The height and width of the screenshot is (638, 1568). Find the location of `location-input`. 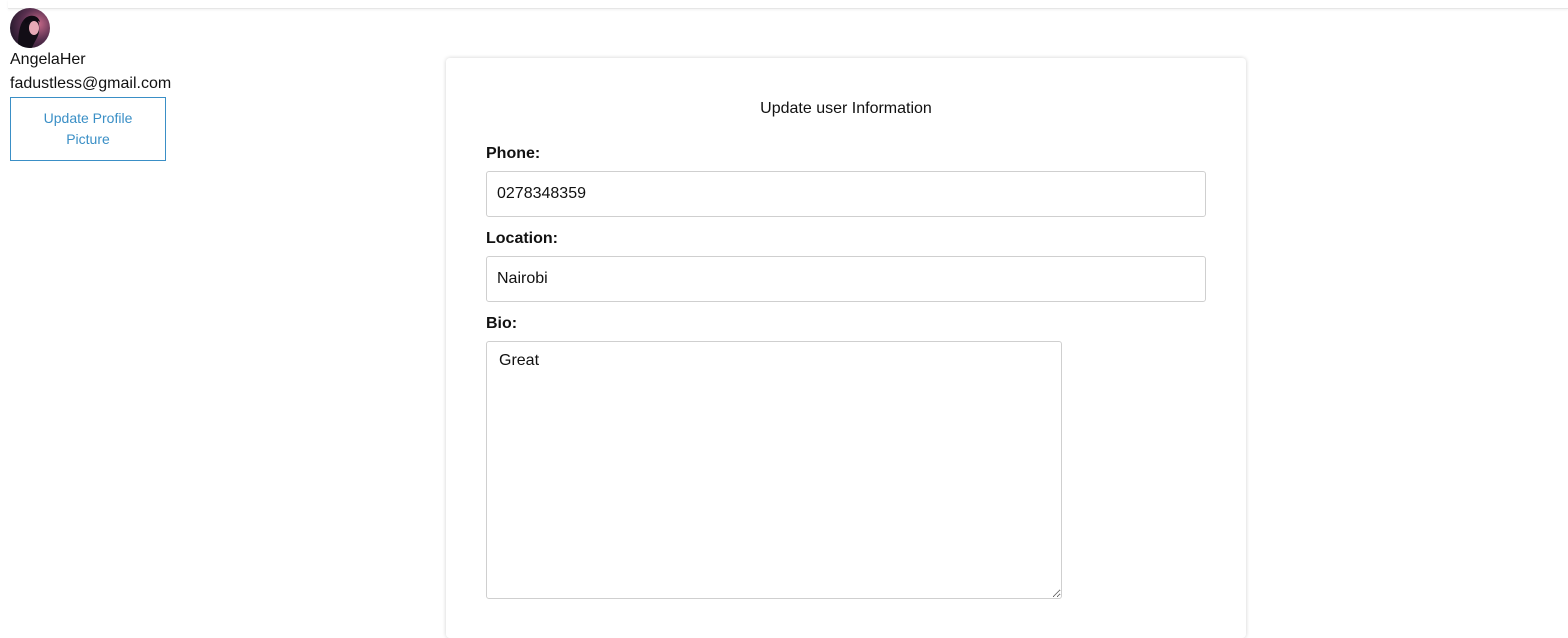

location-input is located at coordinates (846, 279).